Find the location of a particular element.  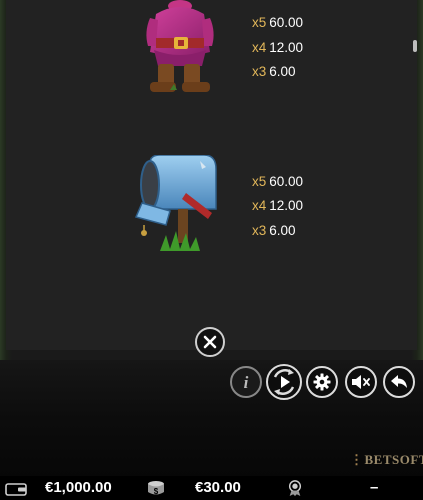

svg-text: i is located at coordinates (246, 382).